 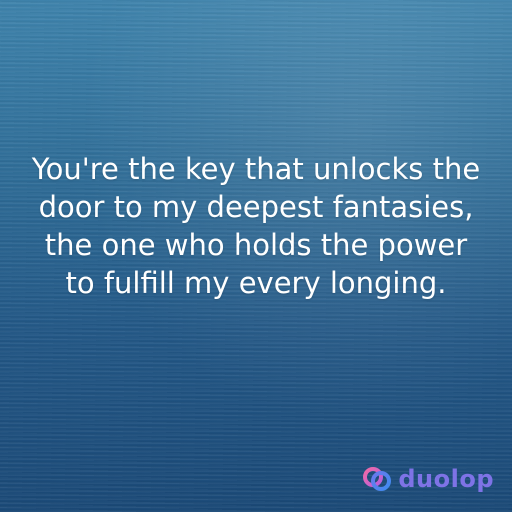 What do you see at coordinates (377, 479) in the screenshot?
I see `duolop-logo-icon` at bounding box center [377, 479].